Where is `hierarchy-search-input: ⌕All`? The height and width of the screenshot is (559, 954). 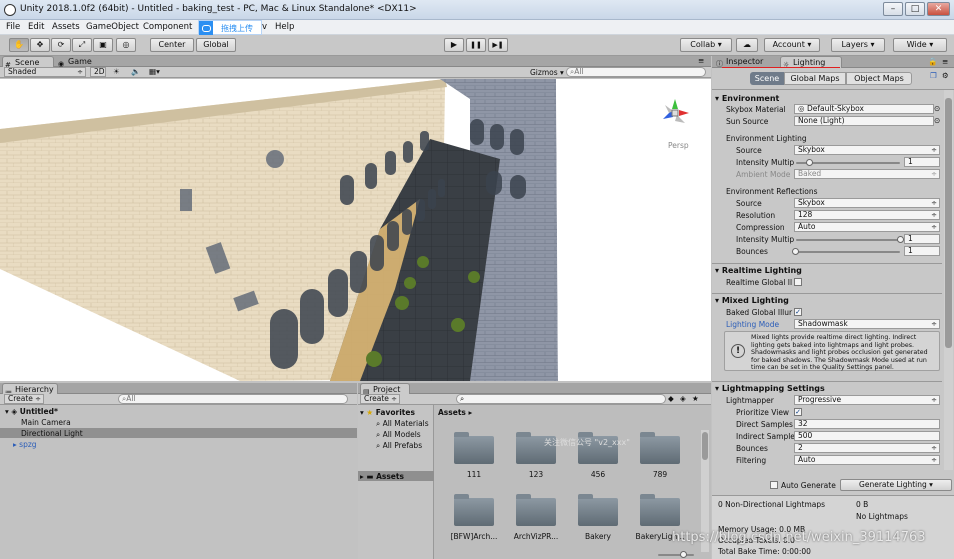
hierarchy-search-input: ⌕All is located at coordinates (233, 399).